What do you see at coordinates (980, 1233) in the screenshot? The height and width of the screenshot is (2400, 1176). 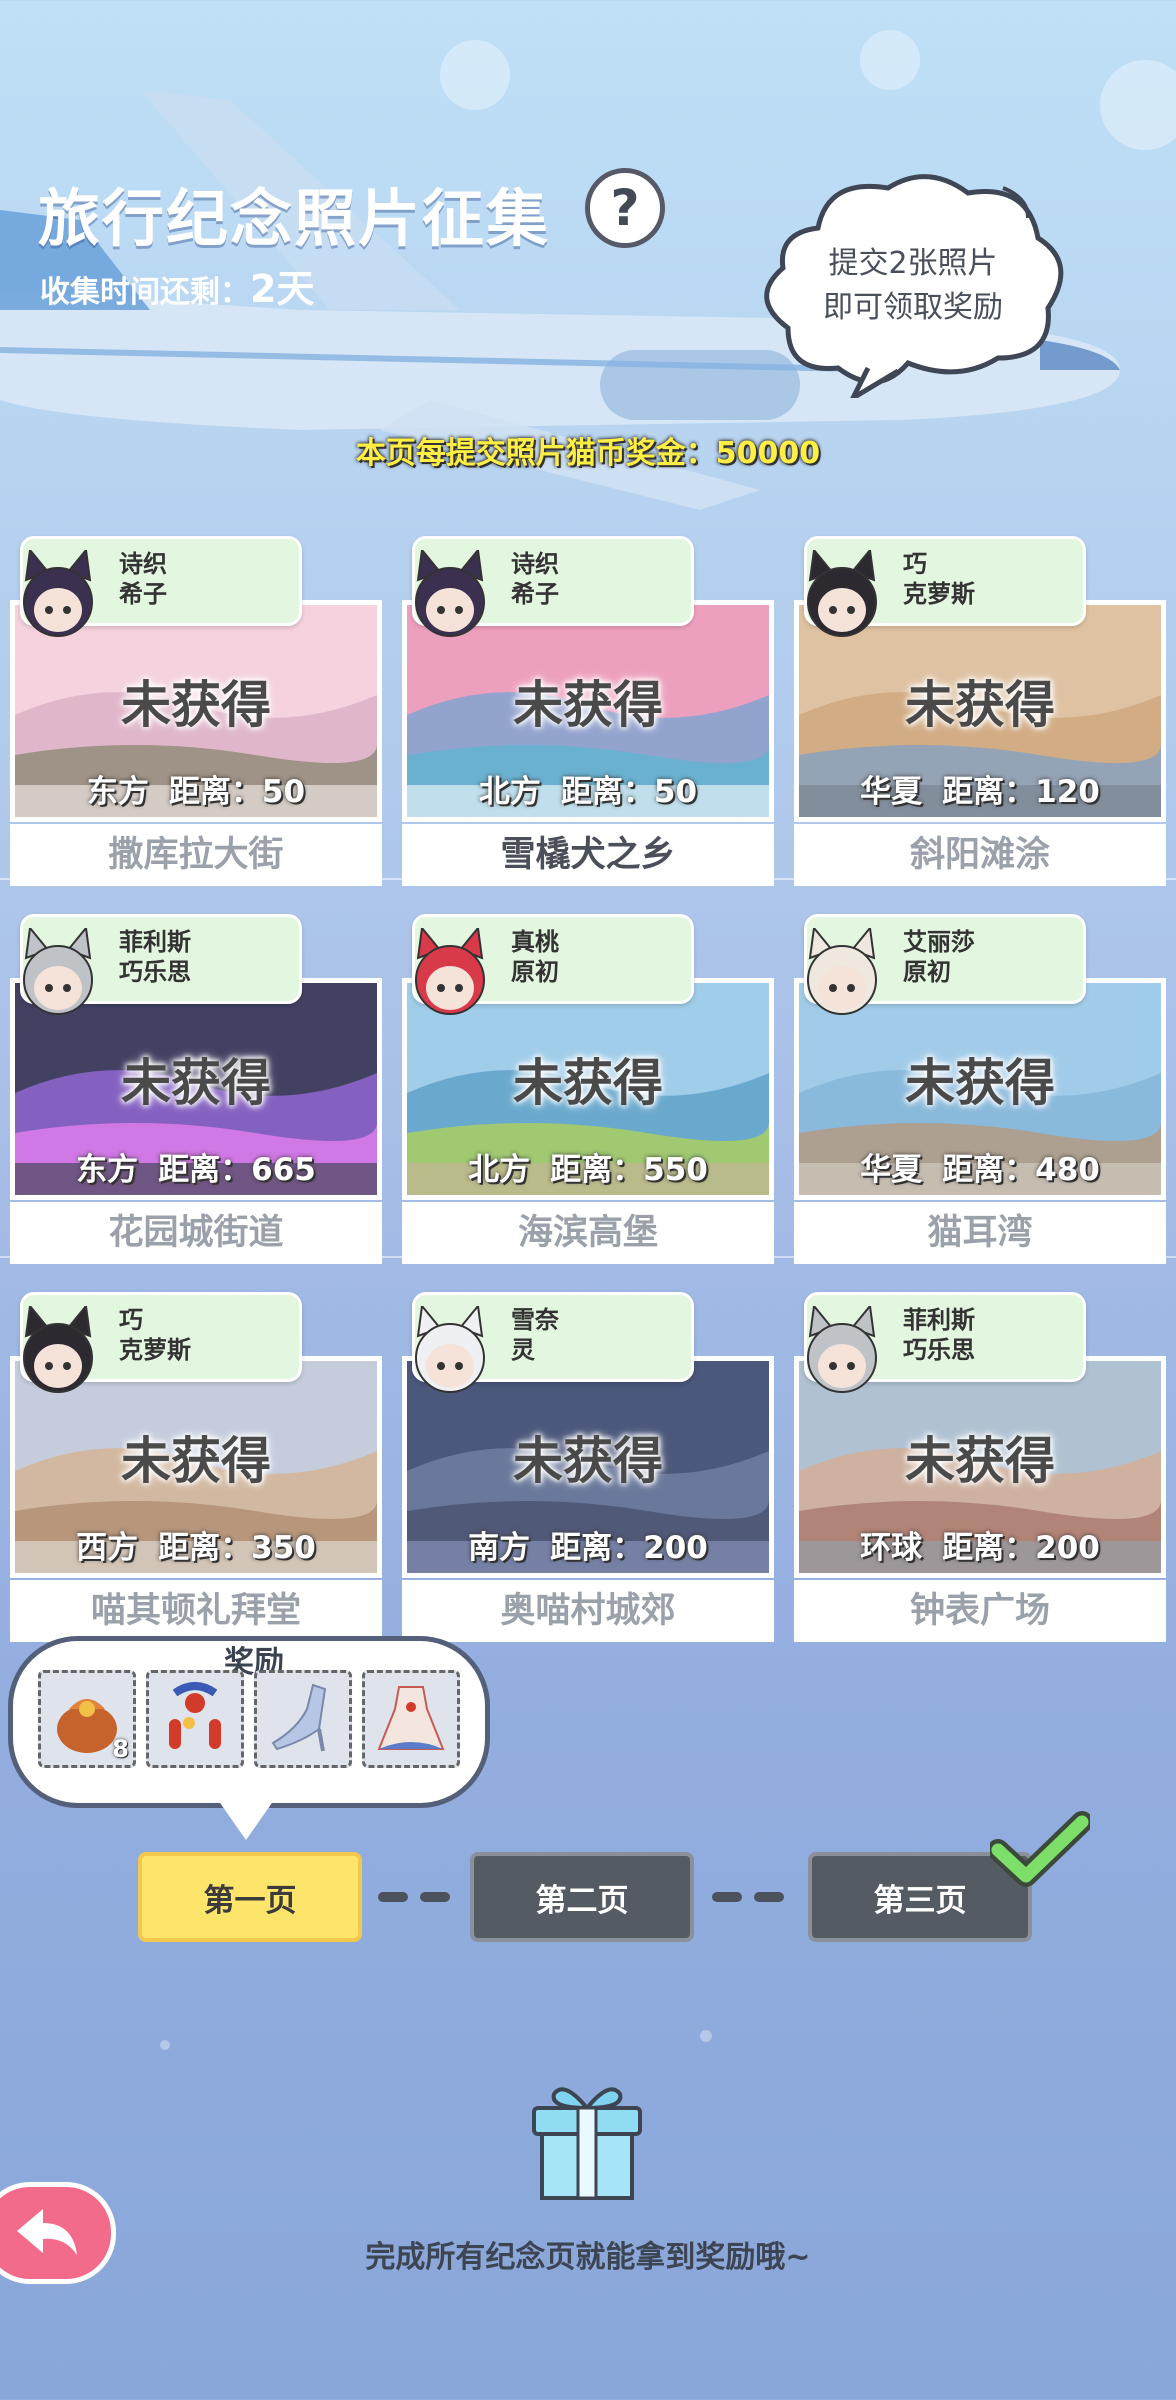 I see `location-name: 猫耳湾` at bounding box center [980, 1233].